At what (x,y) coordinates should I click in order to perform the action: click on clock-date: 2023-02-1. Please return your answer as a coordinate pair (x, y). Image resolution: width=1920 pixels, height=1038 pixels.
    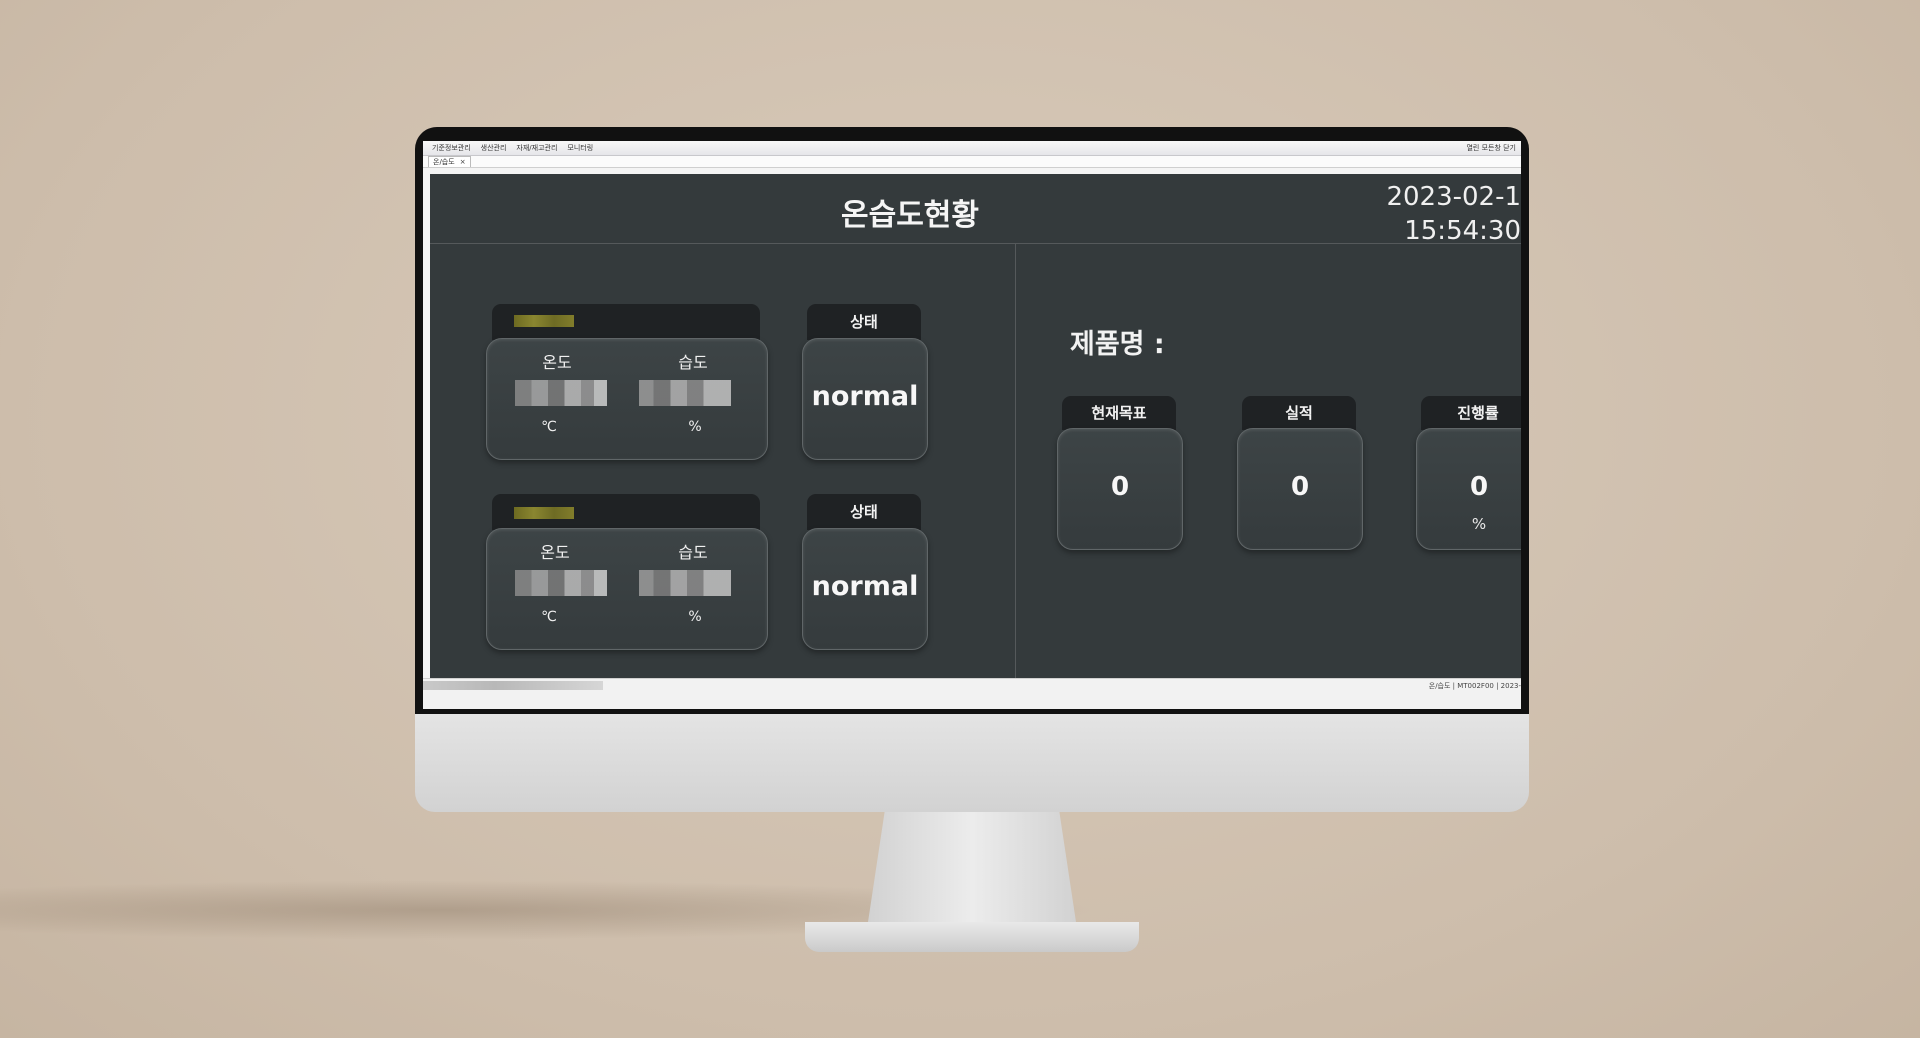
    Looking at the image, I should click on (1453, 197).